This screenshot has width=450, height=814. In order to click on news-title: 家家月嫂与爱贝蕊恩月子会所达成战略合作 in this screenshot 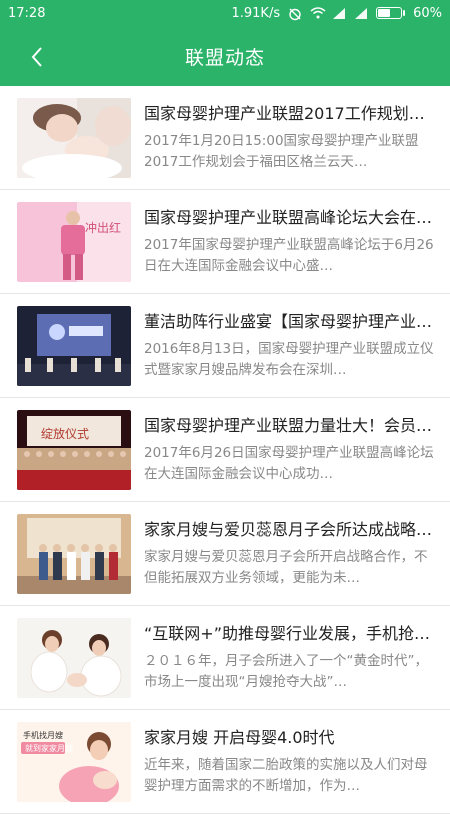, I will do `click(290, 529)`.